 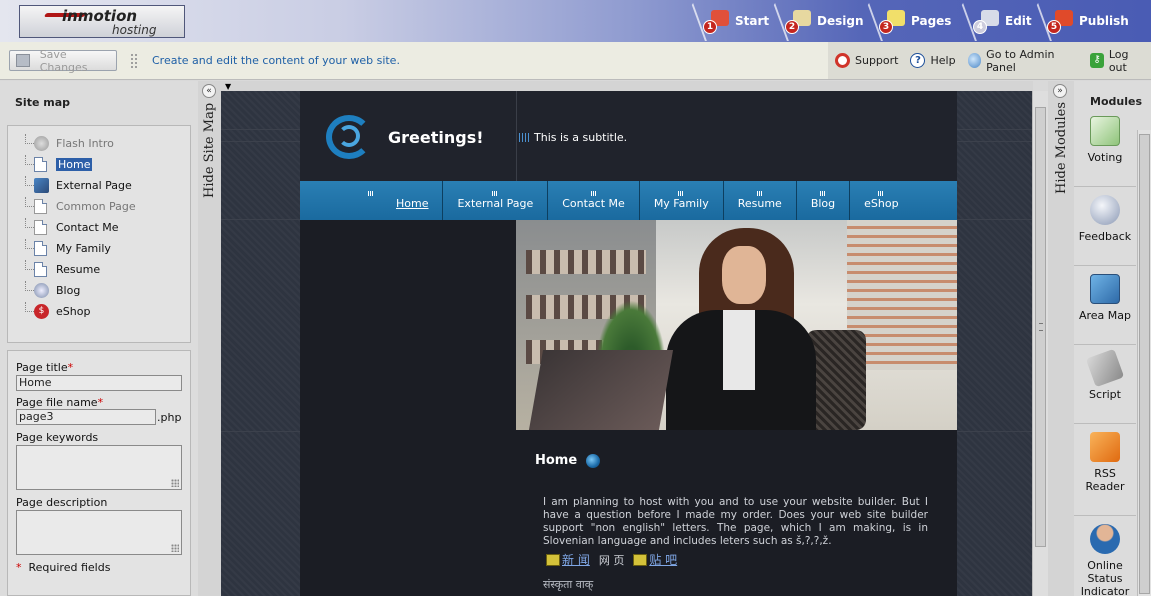 I want to click on module-label: Online Status Indicator, so click(x=1105, y=577).